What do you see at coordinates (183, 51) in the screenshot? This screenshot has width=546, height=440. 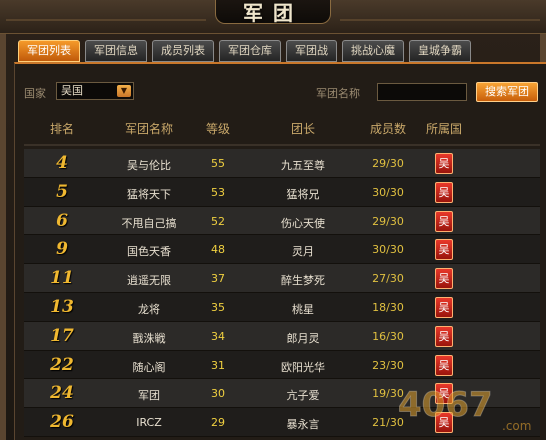 I see `tab-member-list: 成员列表` at bounding box center [183, 51].